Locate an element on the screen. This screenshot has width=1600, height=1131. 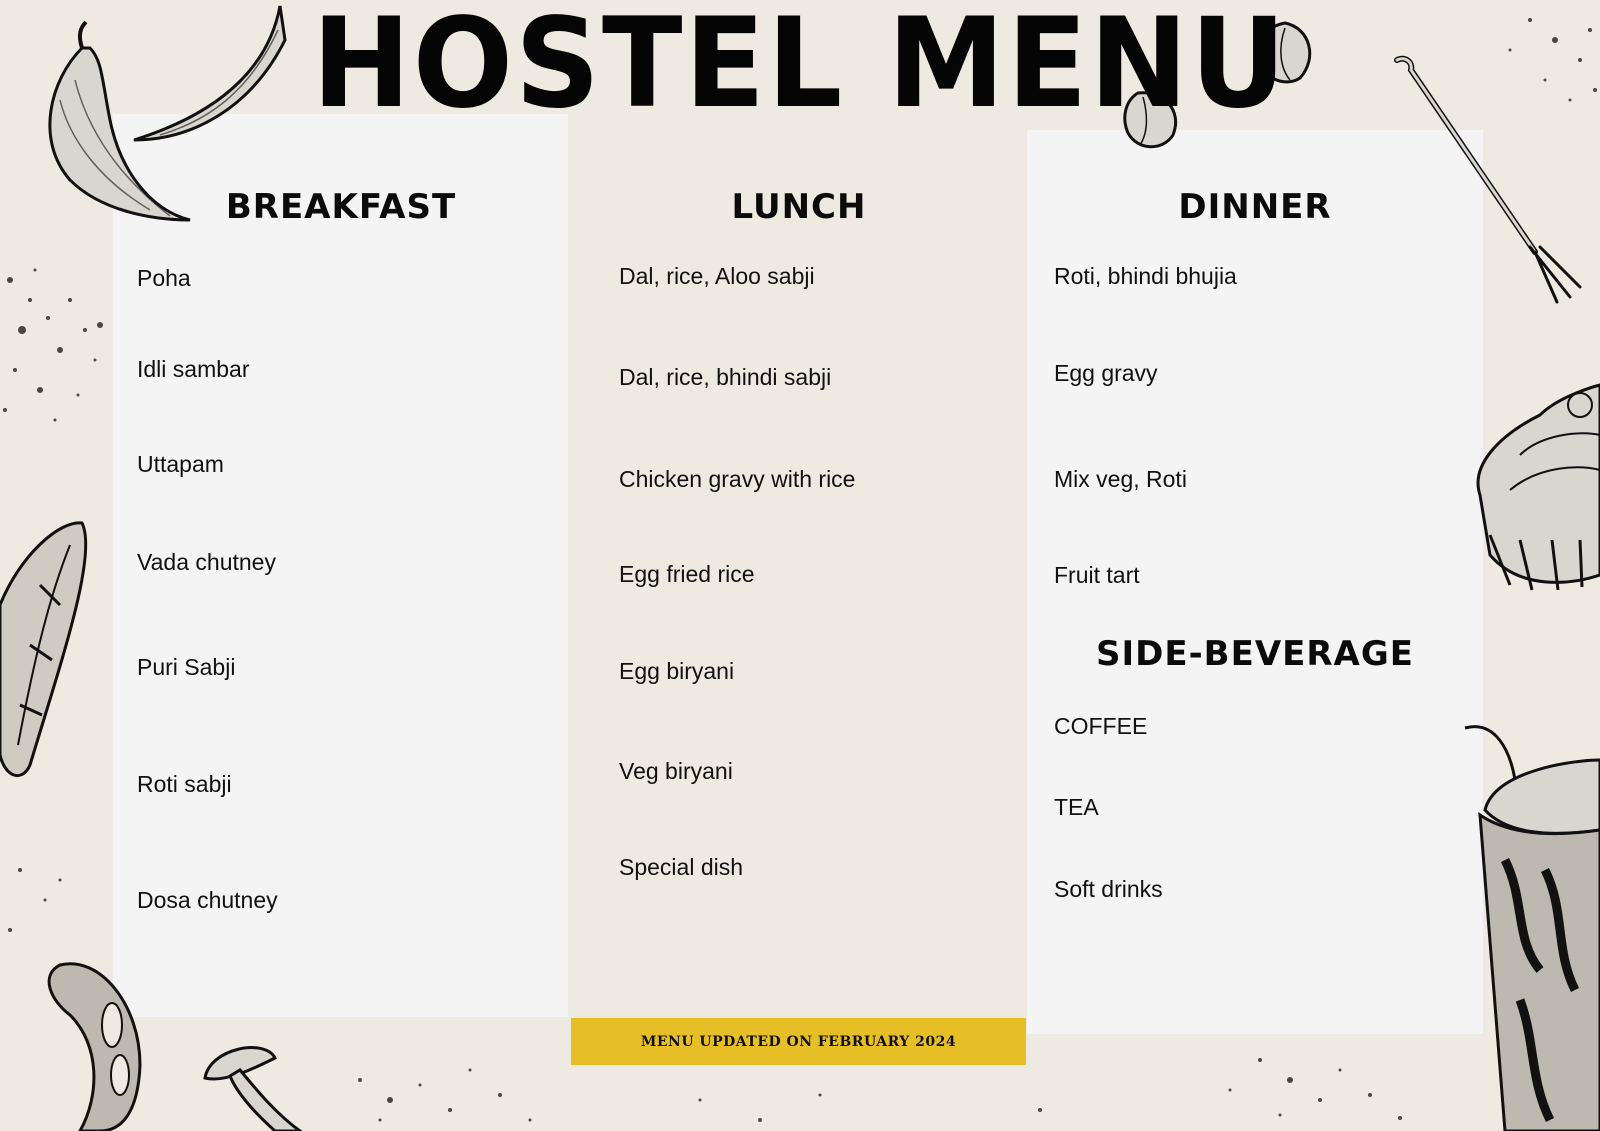
footer-banner: MENU UPDATED ON FEBRUARY 2024 is located at coordinates (798, 1041).